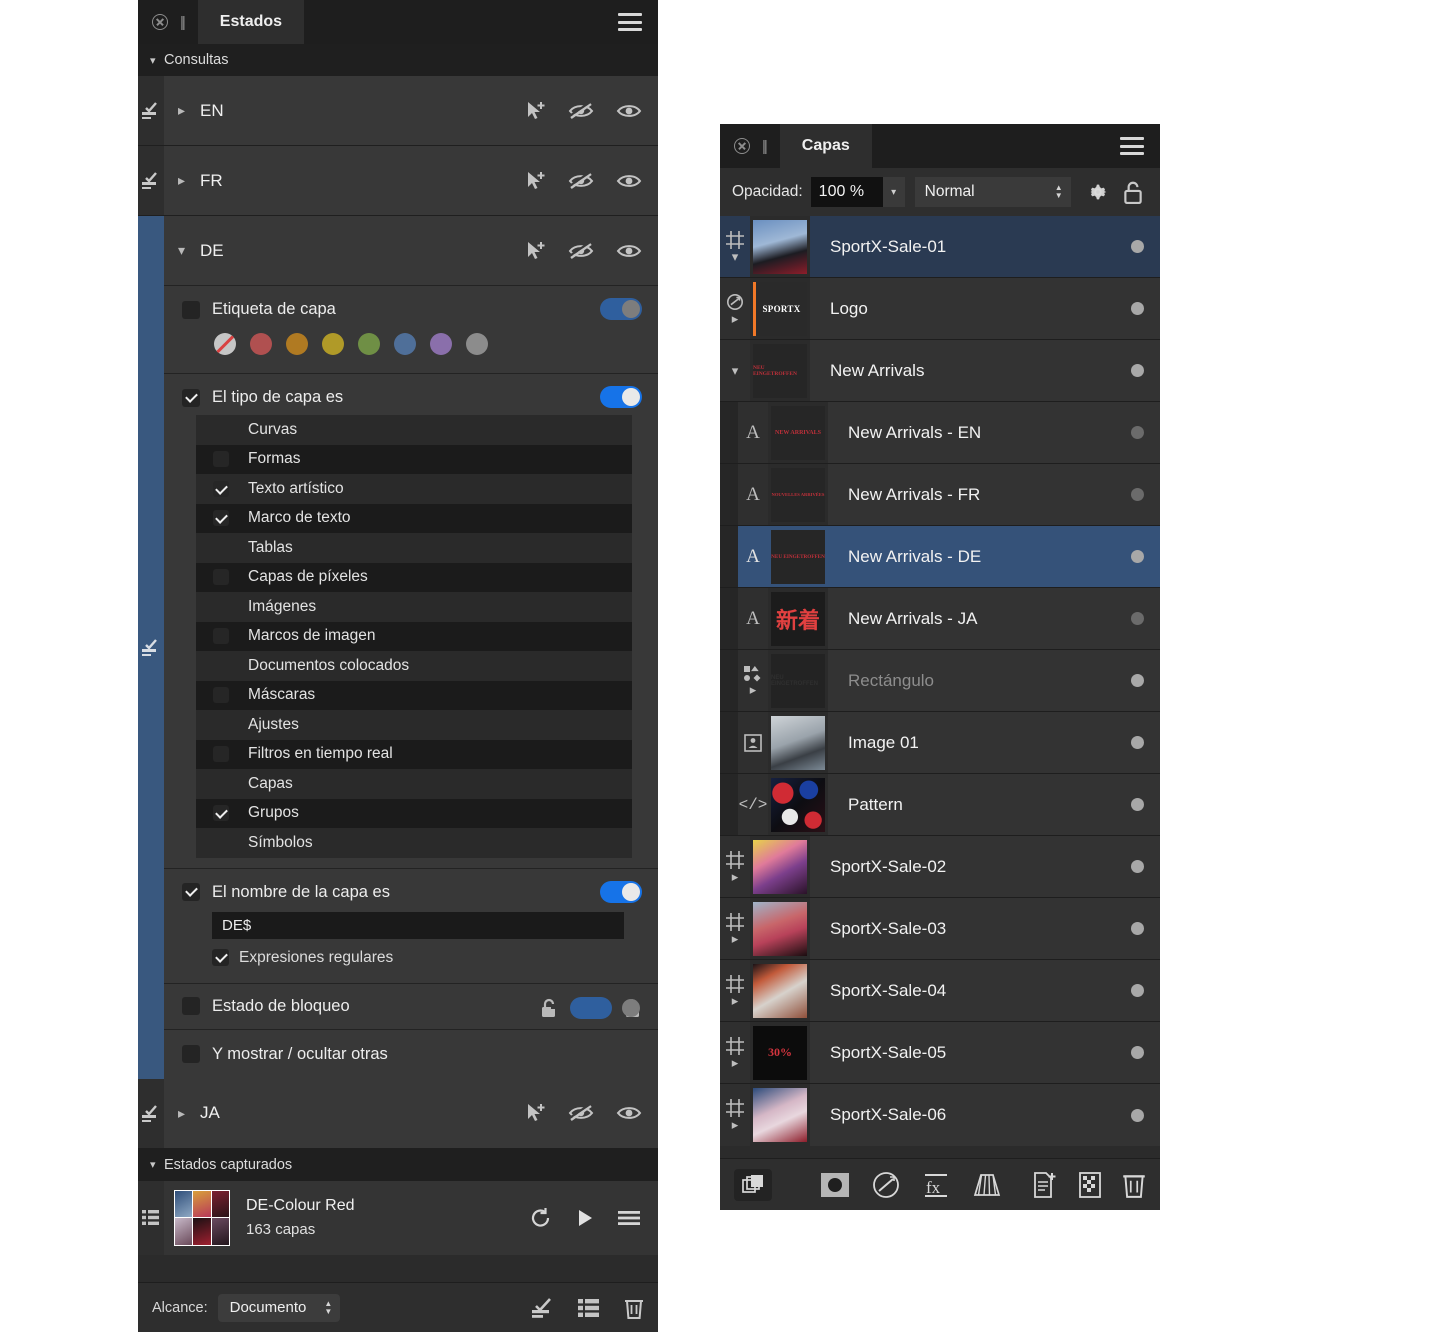  What do you see at coordinates (414, 814) in the screenshot?
I see `list-item: Grupos` at bounding box center [414, 814].